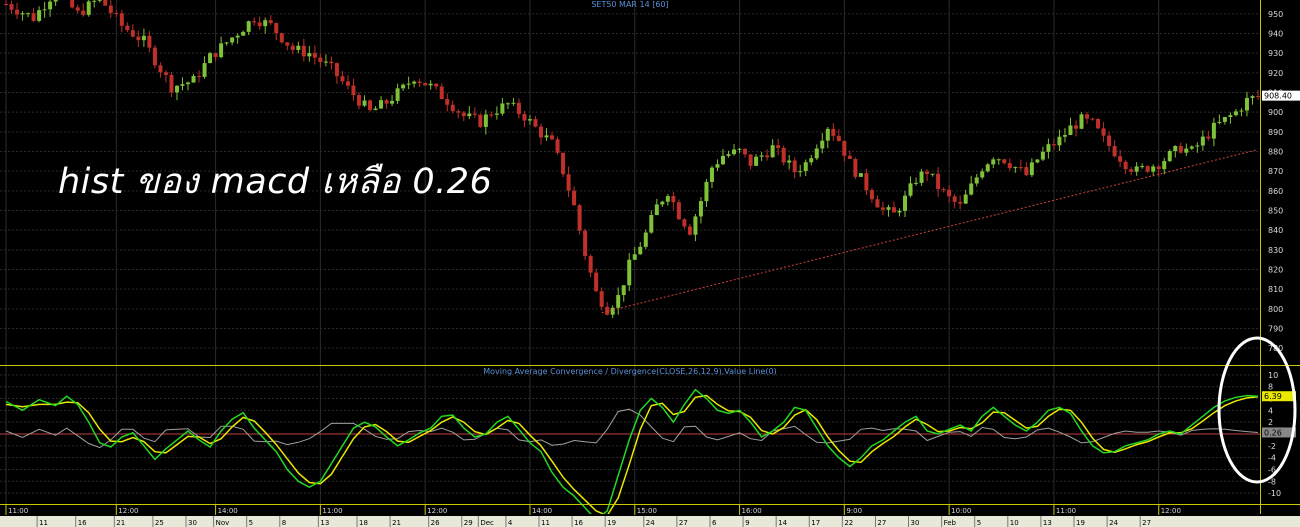 The width and height of the screenshot is (1300, 527). What do you see at coordinates (275, 182) in the screenshot?
I see `annotation-text: hist ของ macd เหลือ 0.26` at bounding box center [275, 182].